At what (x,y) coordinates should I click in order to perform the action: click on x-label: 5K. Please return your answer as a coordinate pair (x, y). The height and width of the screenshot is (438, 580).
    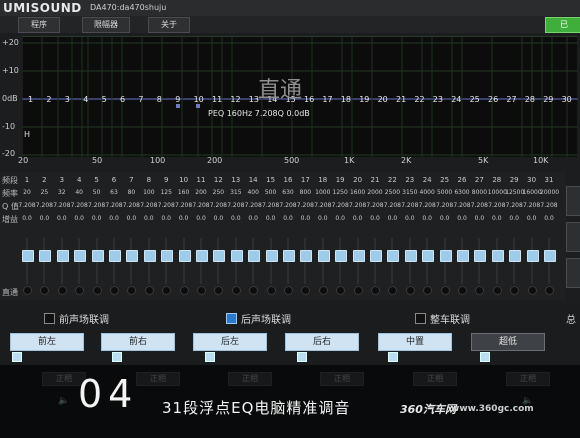
    Looking at the image, I should click on (483, 160).